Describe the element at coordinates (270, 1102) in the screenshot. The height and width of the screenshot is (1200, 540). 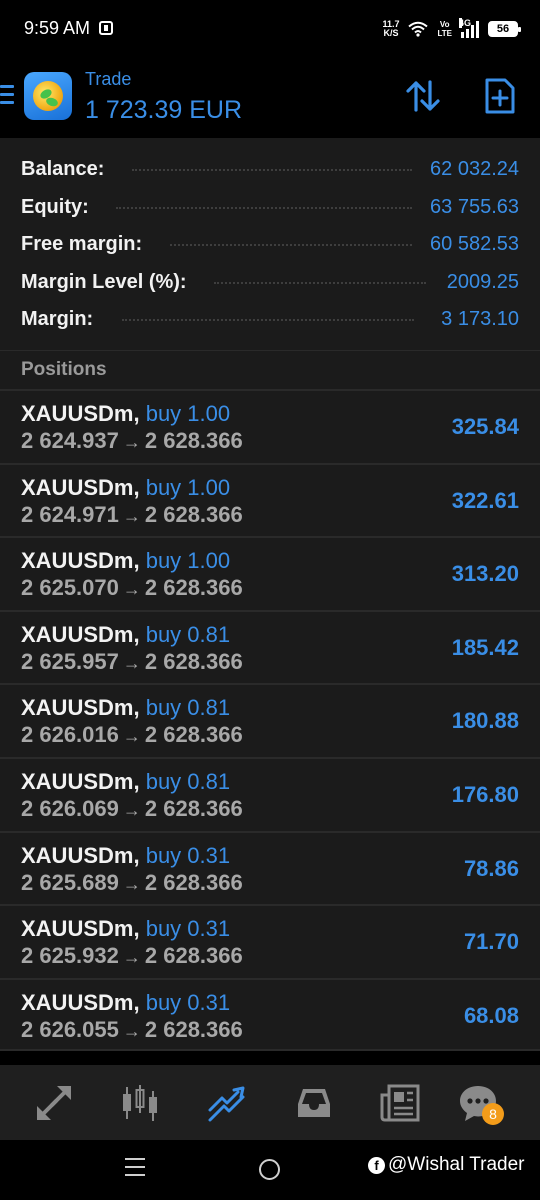
I see `bottom-nav: 8` at that location.